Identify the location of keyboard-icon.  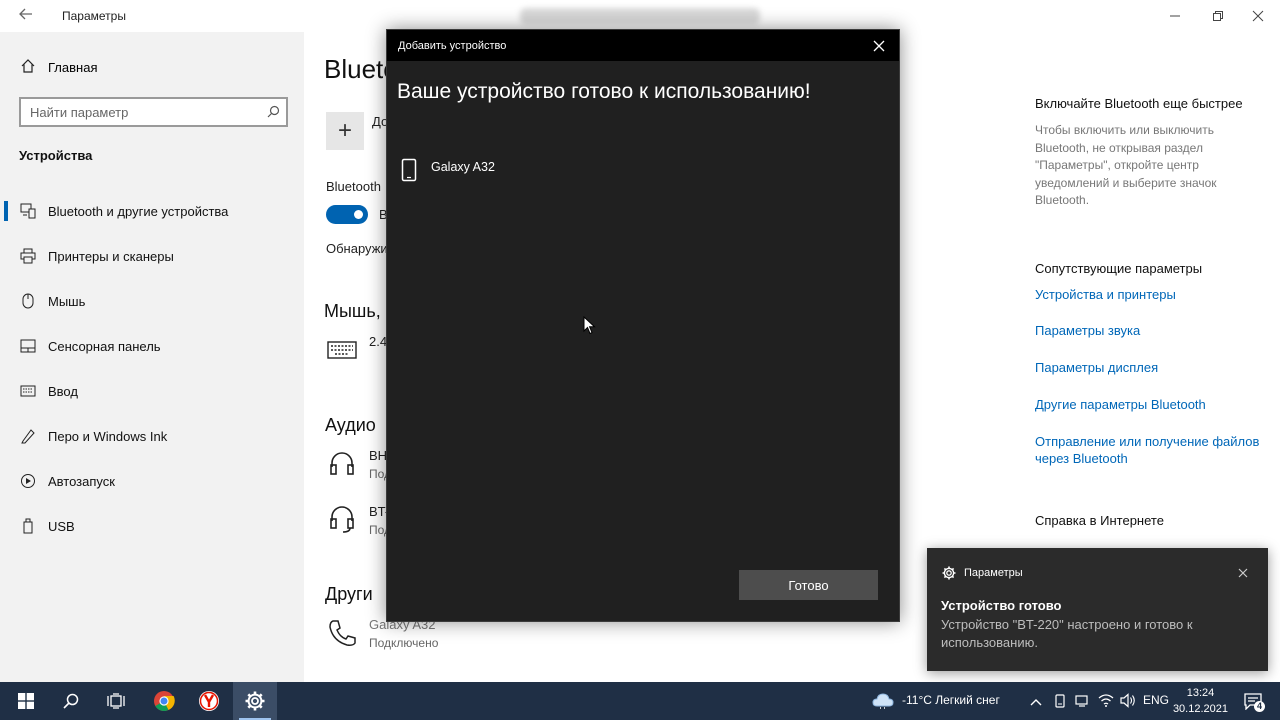
(342, 352).